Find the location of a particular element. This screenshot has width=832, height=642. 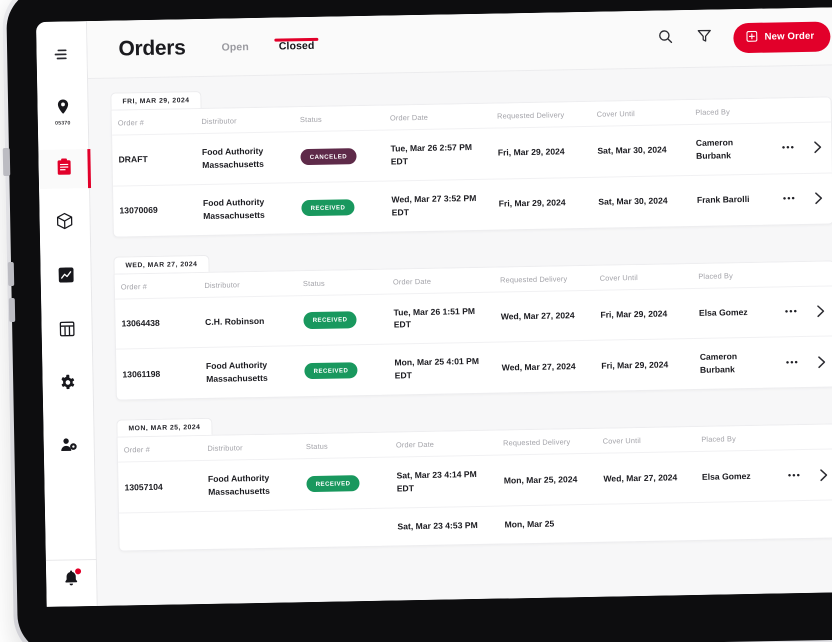

gear-settings-icon is located at coordinates (67, 384).